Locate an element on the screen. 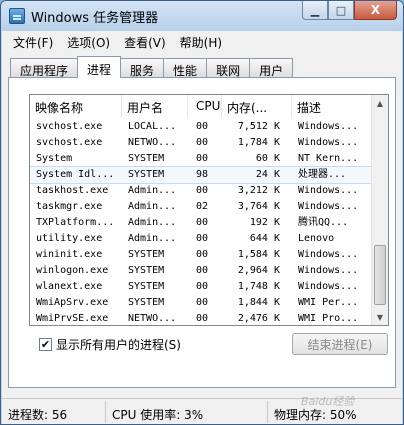 This screenshot has height=425, width=404. process-memory: 3,764 K is located at coordinates (258, 206).